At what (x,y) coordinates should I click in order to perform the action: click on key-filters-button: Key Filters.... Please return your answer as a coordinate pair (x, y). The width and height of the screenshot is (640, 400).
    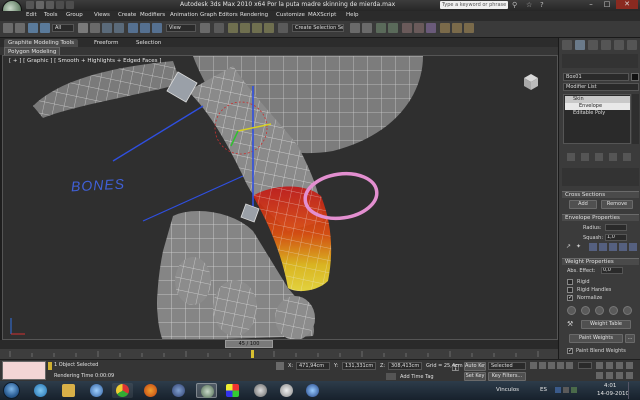
    Looking at the image, I should click on (507, 376).